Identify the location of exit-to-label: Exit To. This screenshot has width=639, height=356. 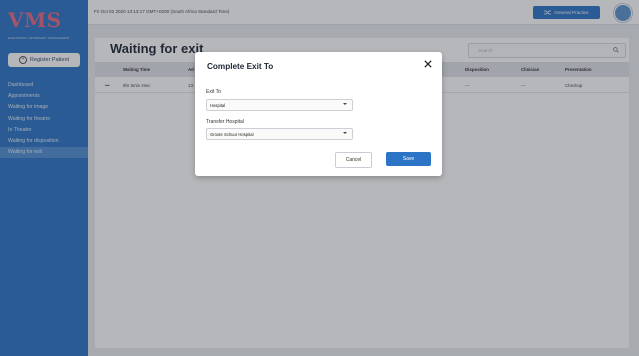
(213, 92).